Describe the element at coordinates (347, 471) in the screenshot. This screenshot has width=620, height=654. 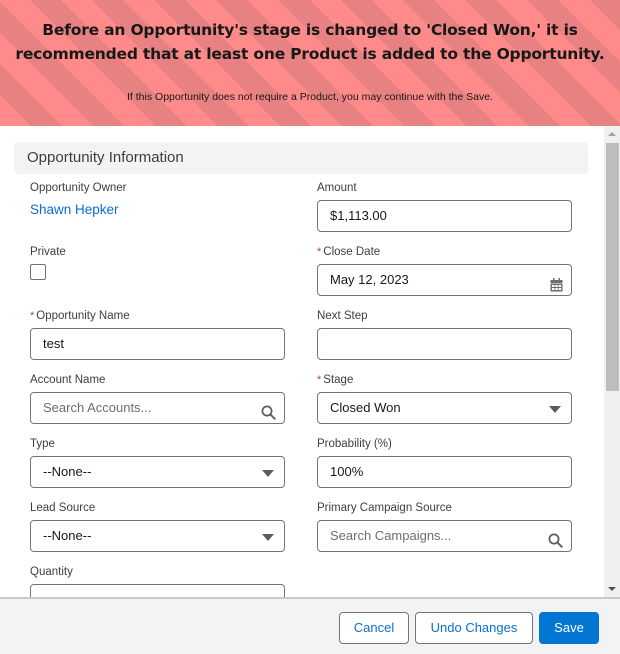
I see `probability-value: 100%` at that location.